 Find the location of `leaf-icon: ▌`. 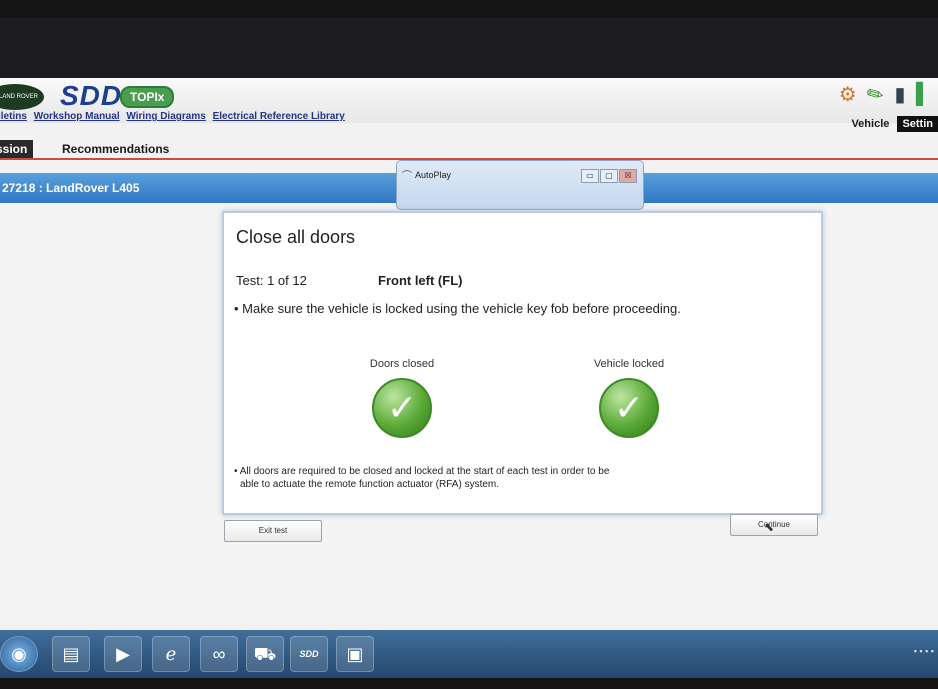

leaf-icon: ▌ is located at coordinates (923, 94).